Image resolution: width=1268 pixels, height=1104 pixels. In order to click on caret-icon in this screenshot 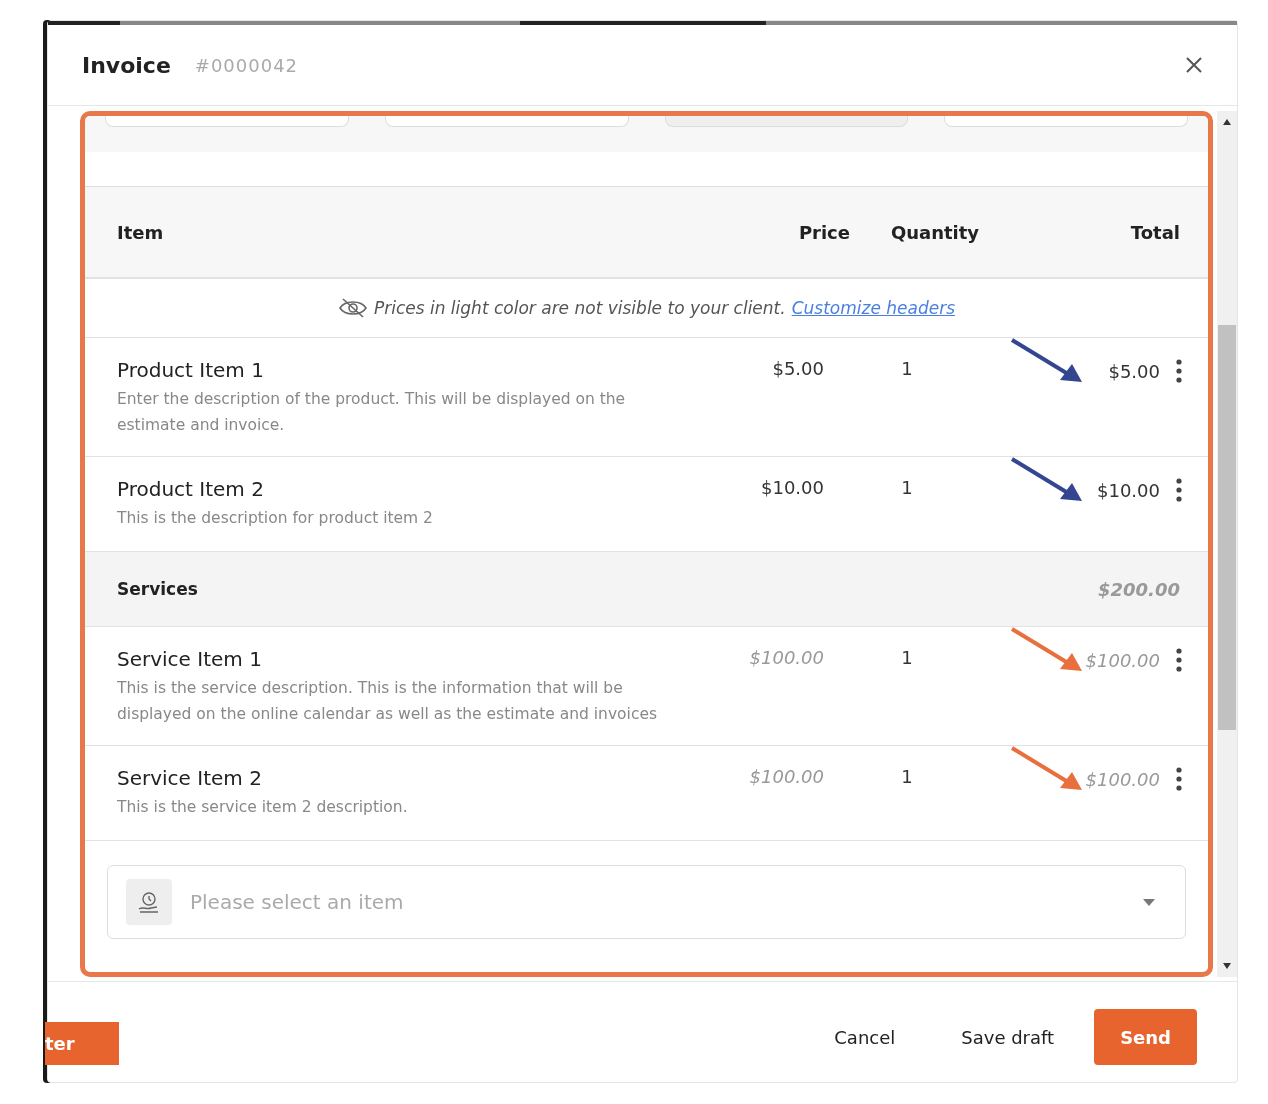, I will do `click(1149, 902)`.